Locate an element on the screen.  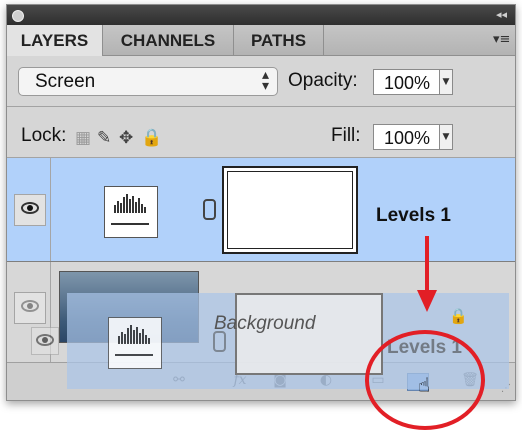
layer-mask-thumbnail is located at coordinates (290, 210).